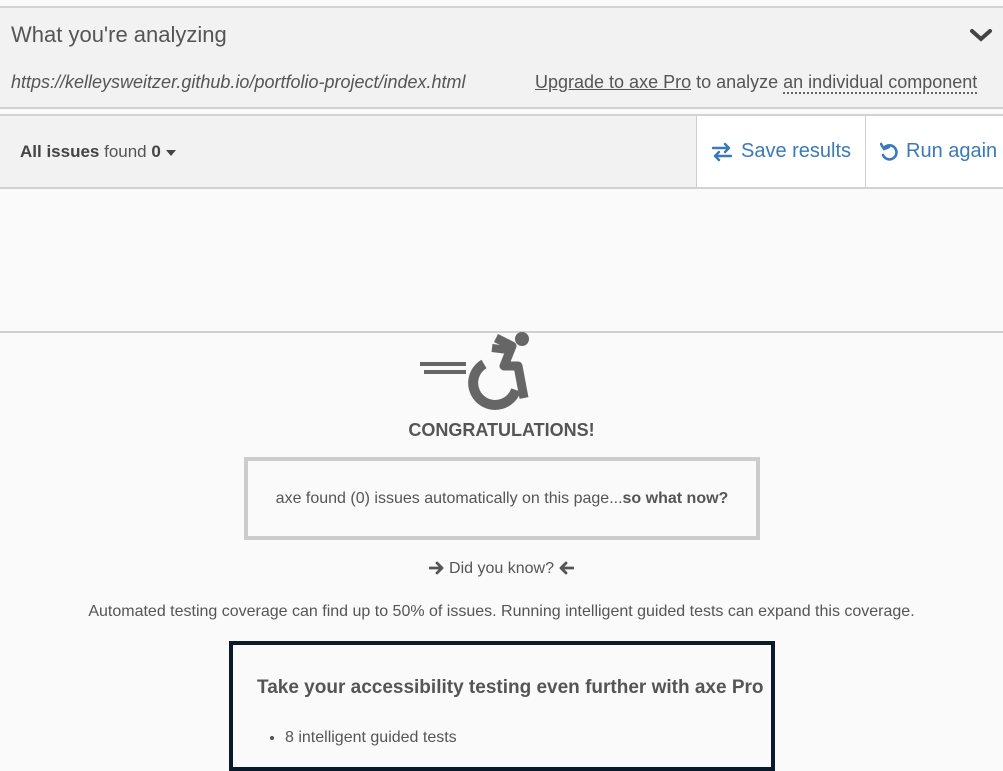 Image resolution: width=1003 pixels, height=771 pixels. I want to click on chevron-down-icon, so click(981, 35).